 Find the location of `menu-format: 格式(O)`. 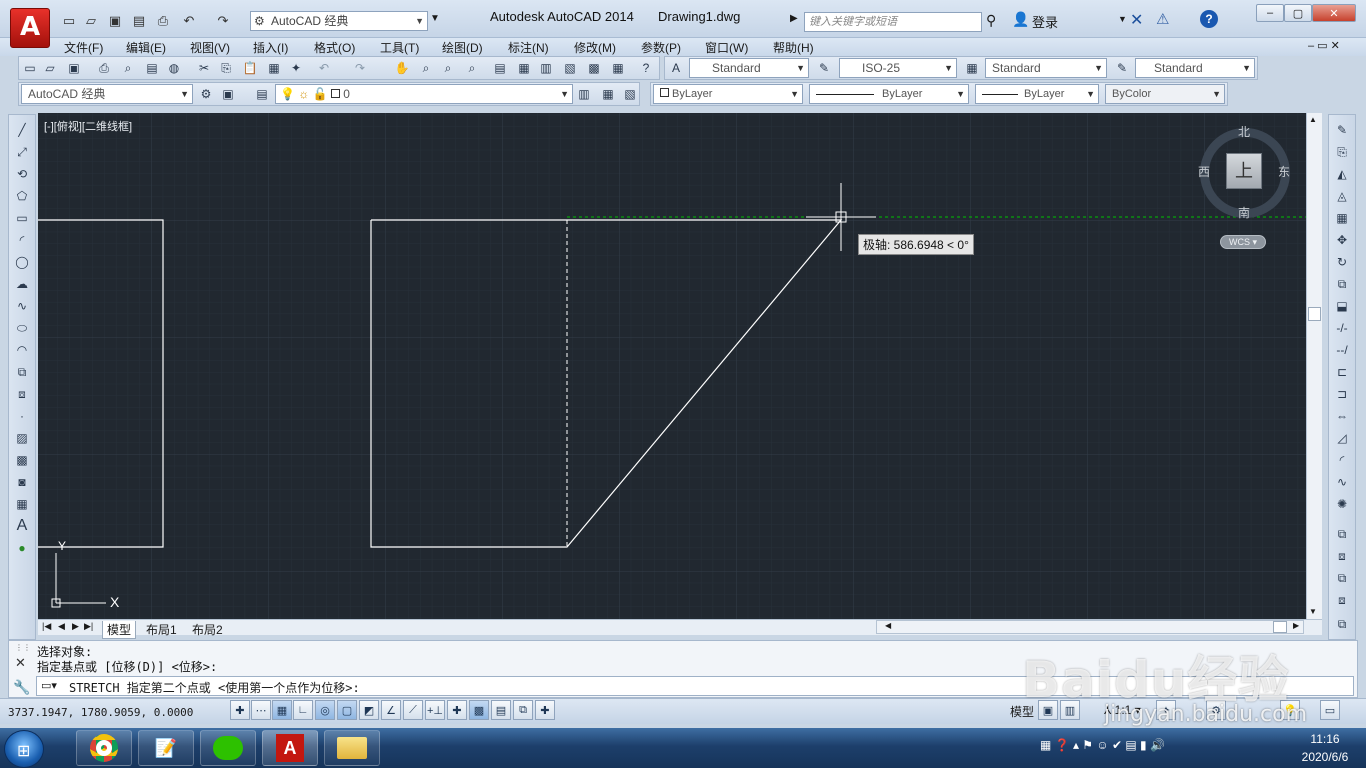

menu-format: 格式(O) is located at coordinates (334, 47).